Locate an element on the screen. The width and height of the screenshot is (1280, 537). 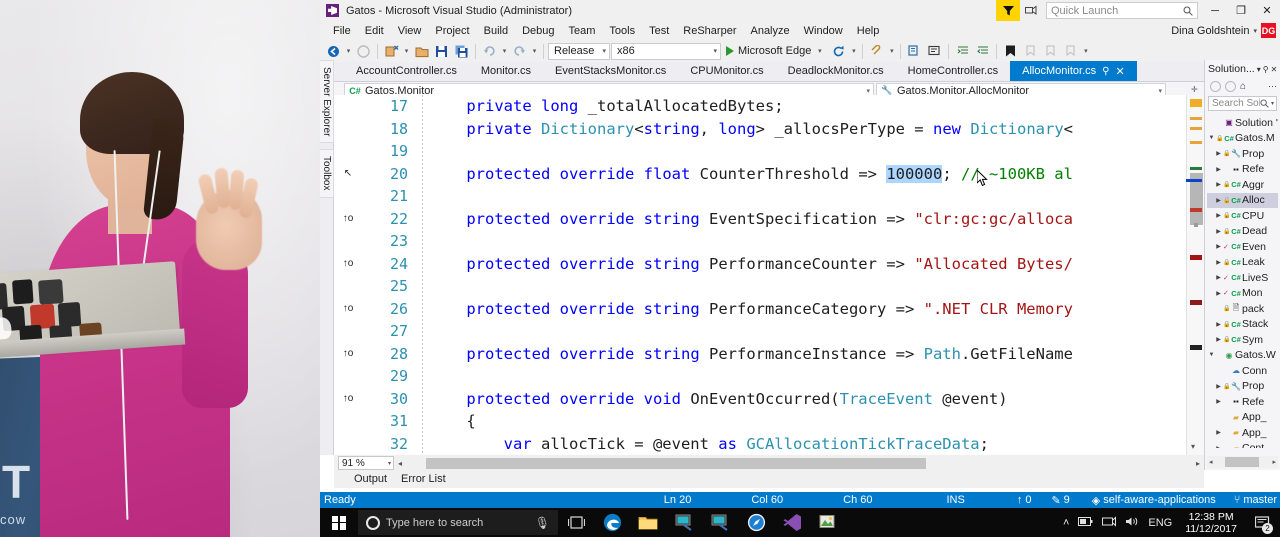
pin-icon: ⚲ is located at coordinates (1266, 69).